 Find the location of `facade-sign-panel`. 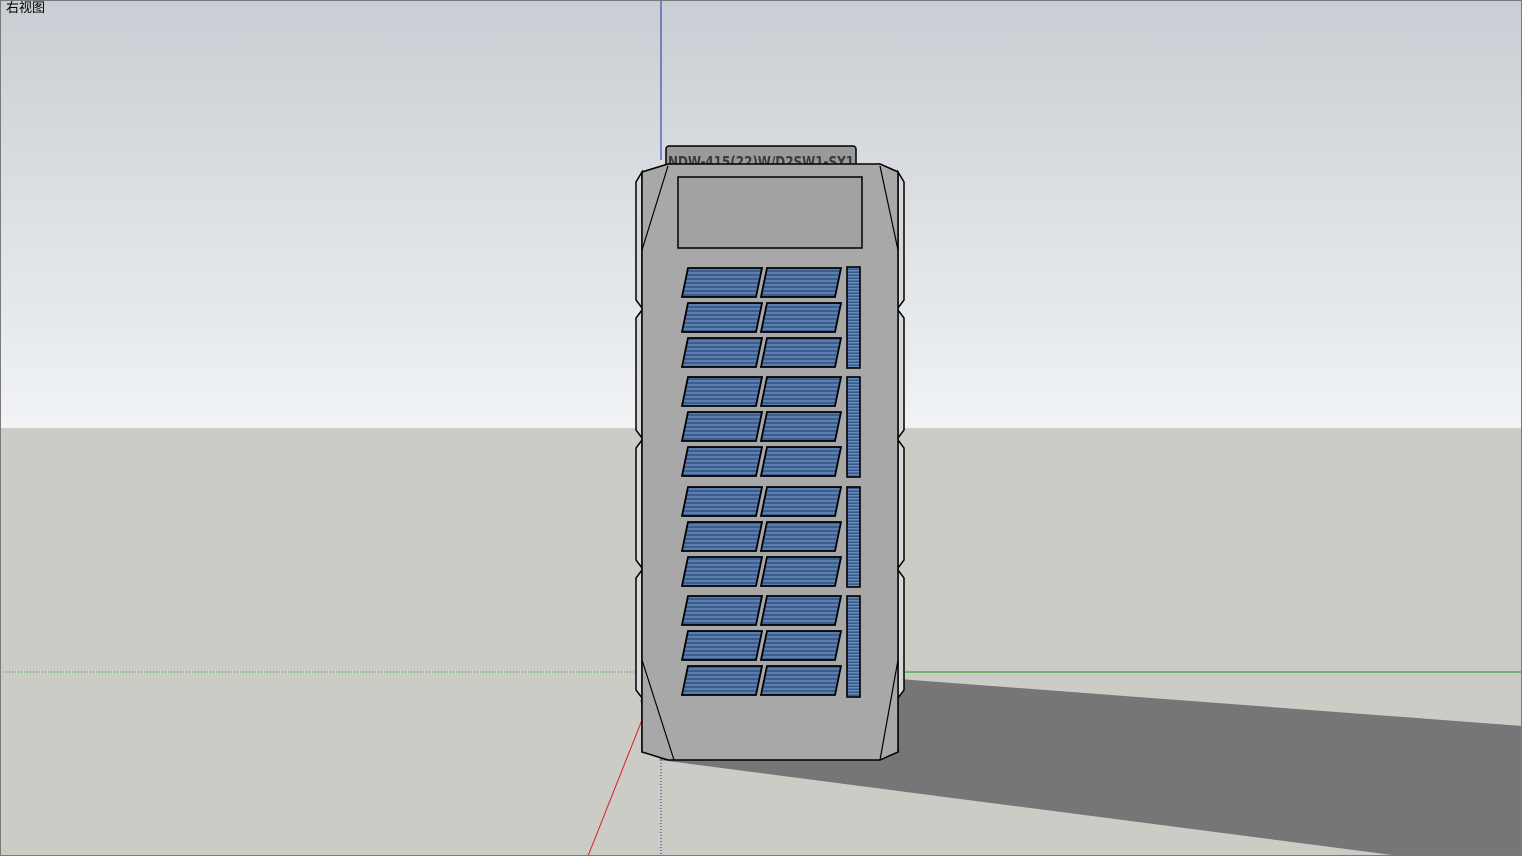

facade-sign-panel is located at coordinates (770, 212).